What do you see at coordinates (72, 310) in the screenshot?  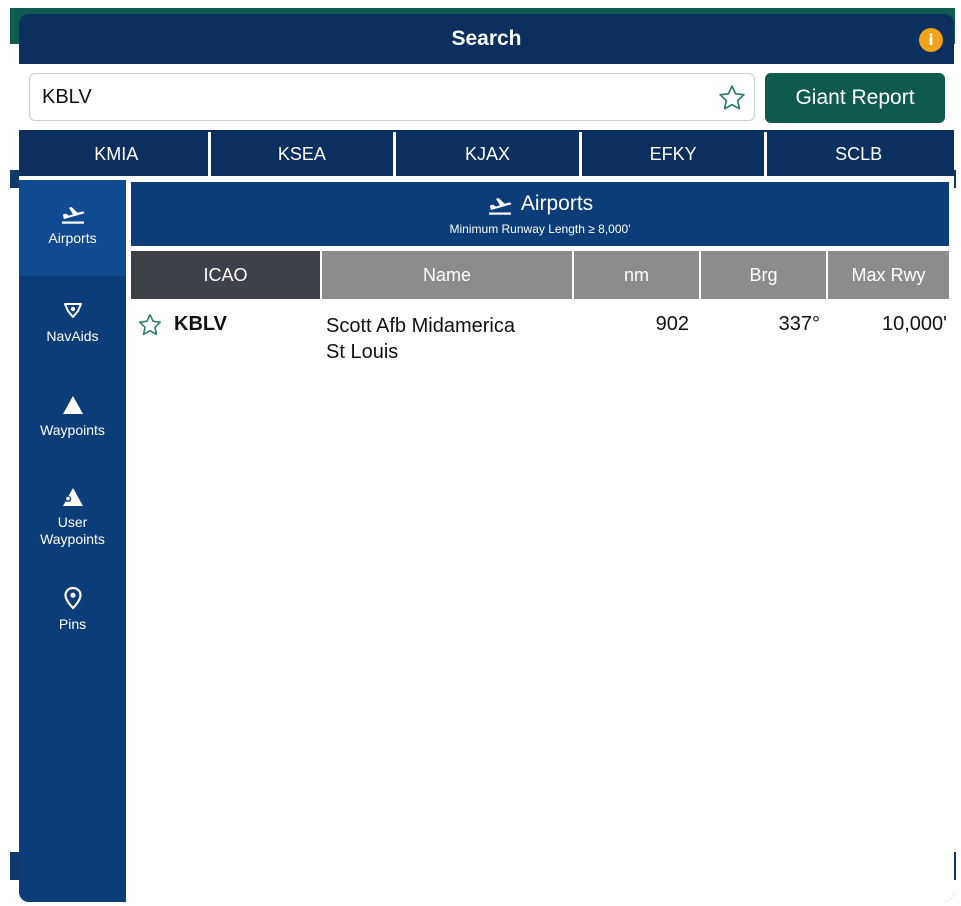 I see `navaid-icon` at bounding box center [72, 310].